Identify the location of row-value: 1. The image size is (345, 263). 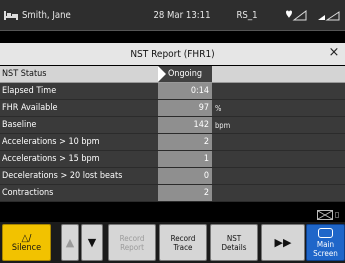
(185, 159).